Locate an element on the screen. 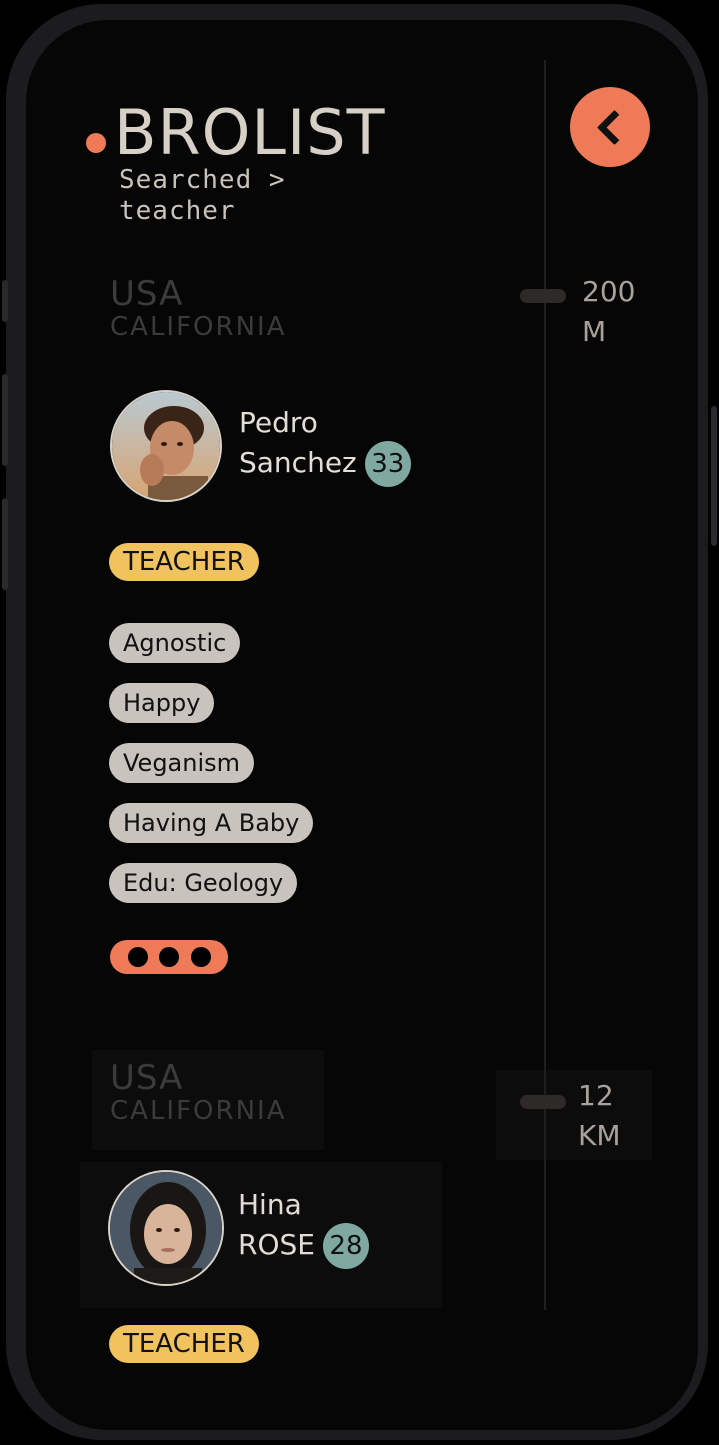 The image size is (719, 1445). distance-label: 12 KM is located at coordinates (599, 1116).